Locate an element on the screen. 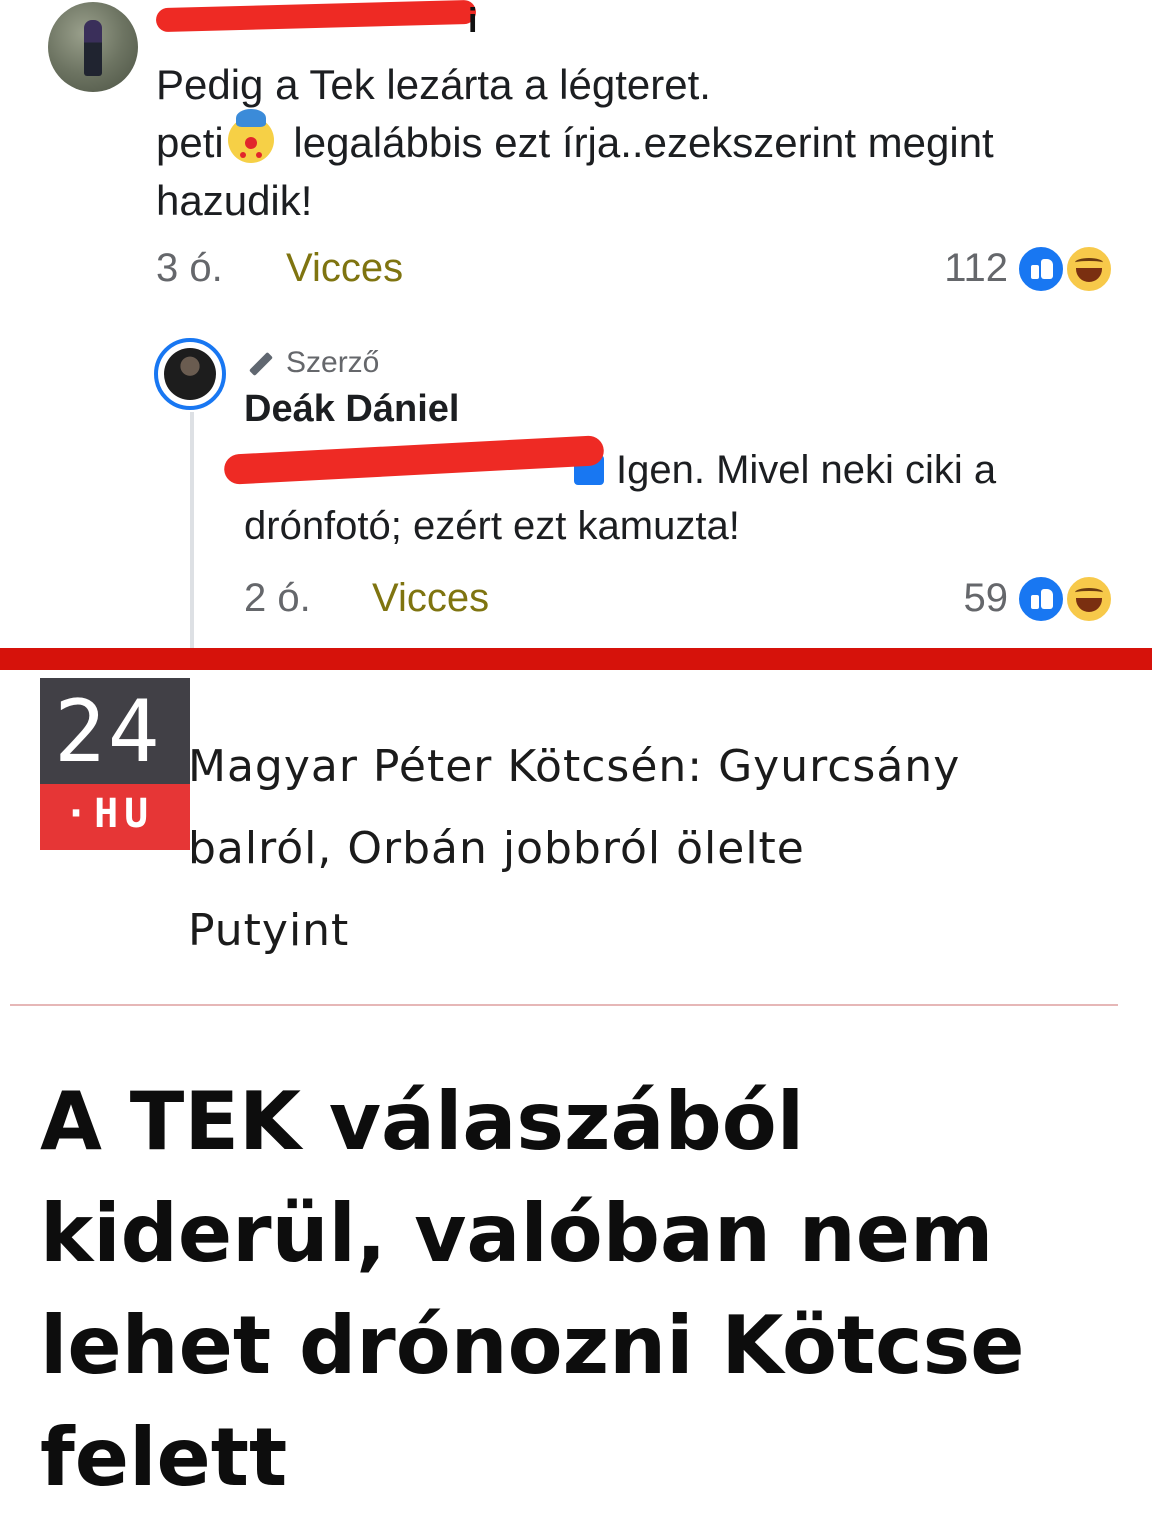 Image resolution: width=1152 pixels, height=1536 pixels. thin-divider is located at coordinates (564, 1005).